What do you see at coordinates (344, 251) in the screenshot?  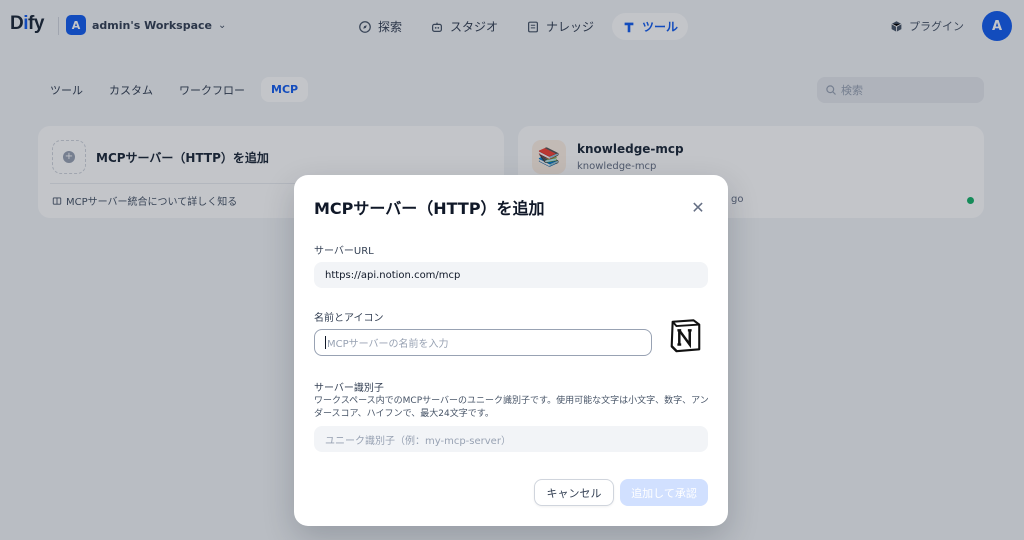 I see `server-url-label: サーバーURL` at bounding box center [344, 251].